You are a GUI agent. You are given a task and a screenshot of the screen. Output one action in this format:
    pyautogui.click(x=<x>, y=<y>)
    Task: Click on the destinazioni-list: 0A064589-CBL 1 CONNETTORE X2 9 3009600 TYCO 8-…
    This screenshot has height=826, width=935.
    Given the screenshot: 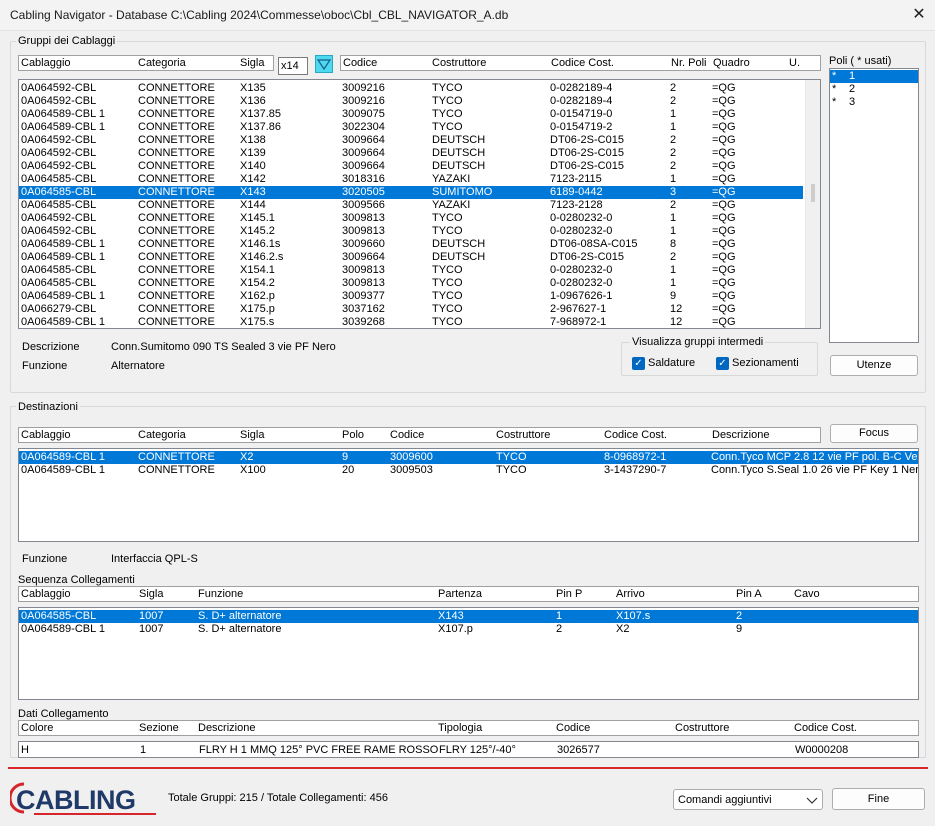 What is the action you would take?
    pyautogui.click(x=468, y=495)
    